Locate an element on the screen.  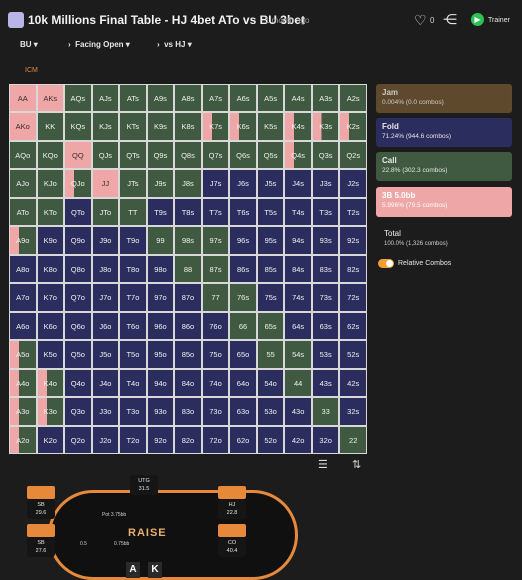
hand-cell-52s: 52s is located at coordinates (353, 354).